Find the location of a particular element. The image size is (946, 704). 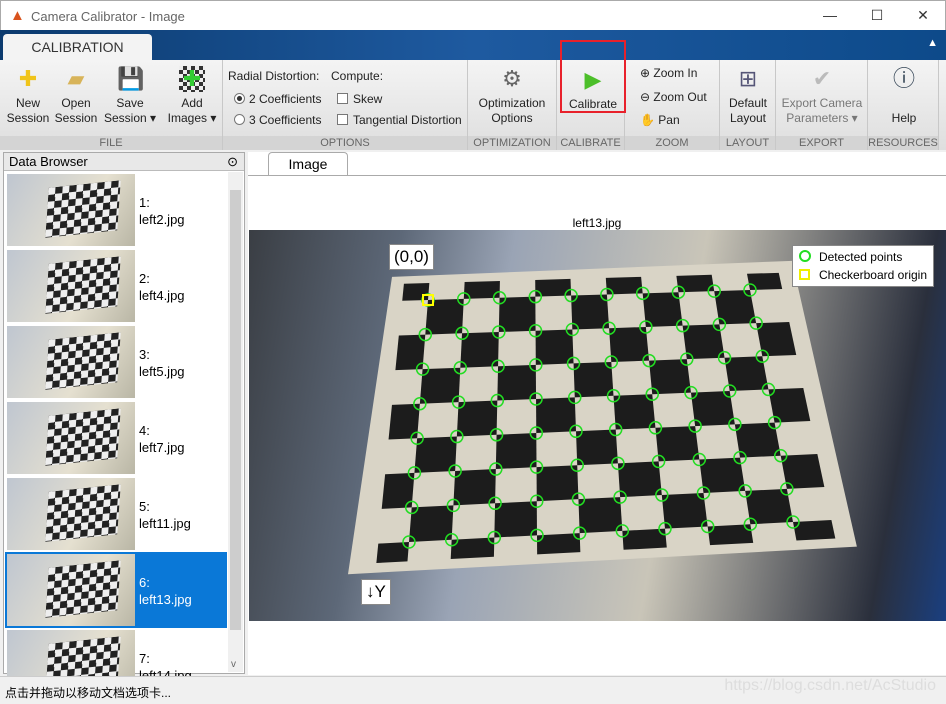

matlab-logo-icon: ▲ is located at coordinates (17, 15).